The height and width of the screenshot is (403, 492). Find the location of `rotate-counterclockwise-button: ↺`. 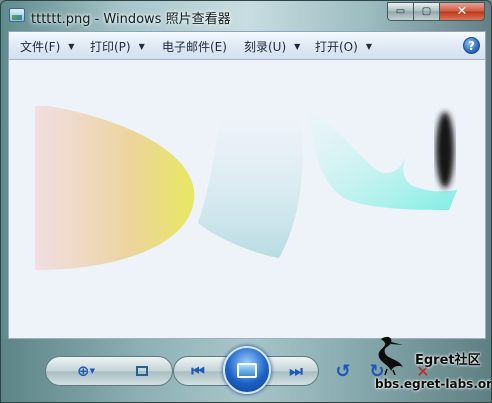

rotate-counterclockwise-button: ↺ is located at coordinates (343, 371).